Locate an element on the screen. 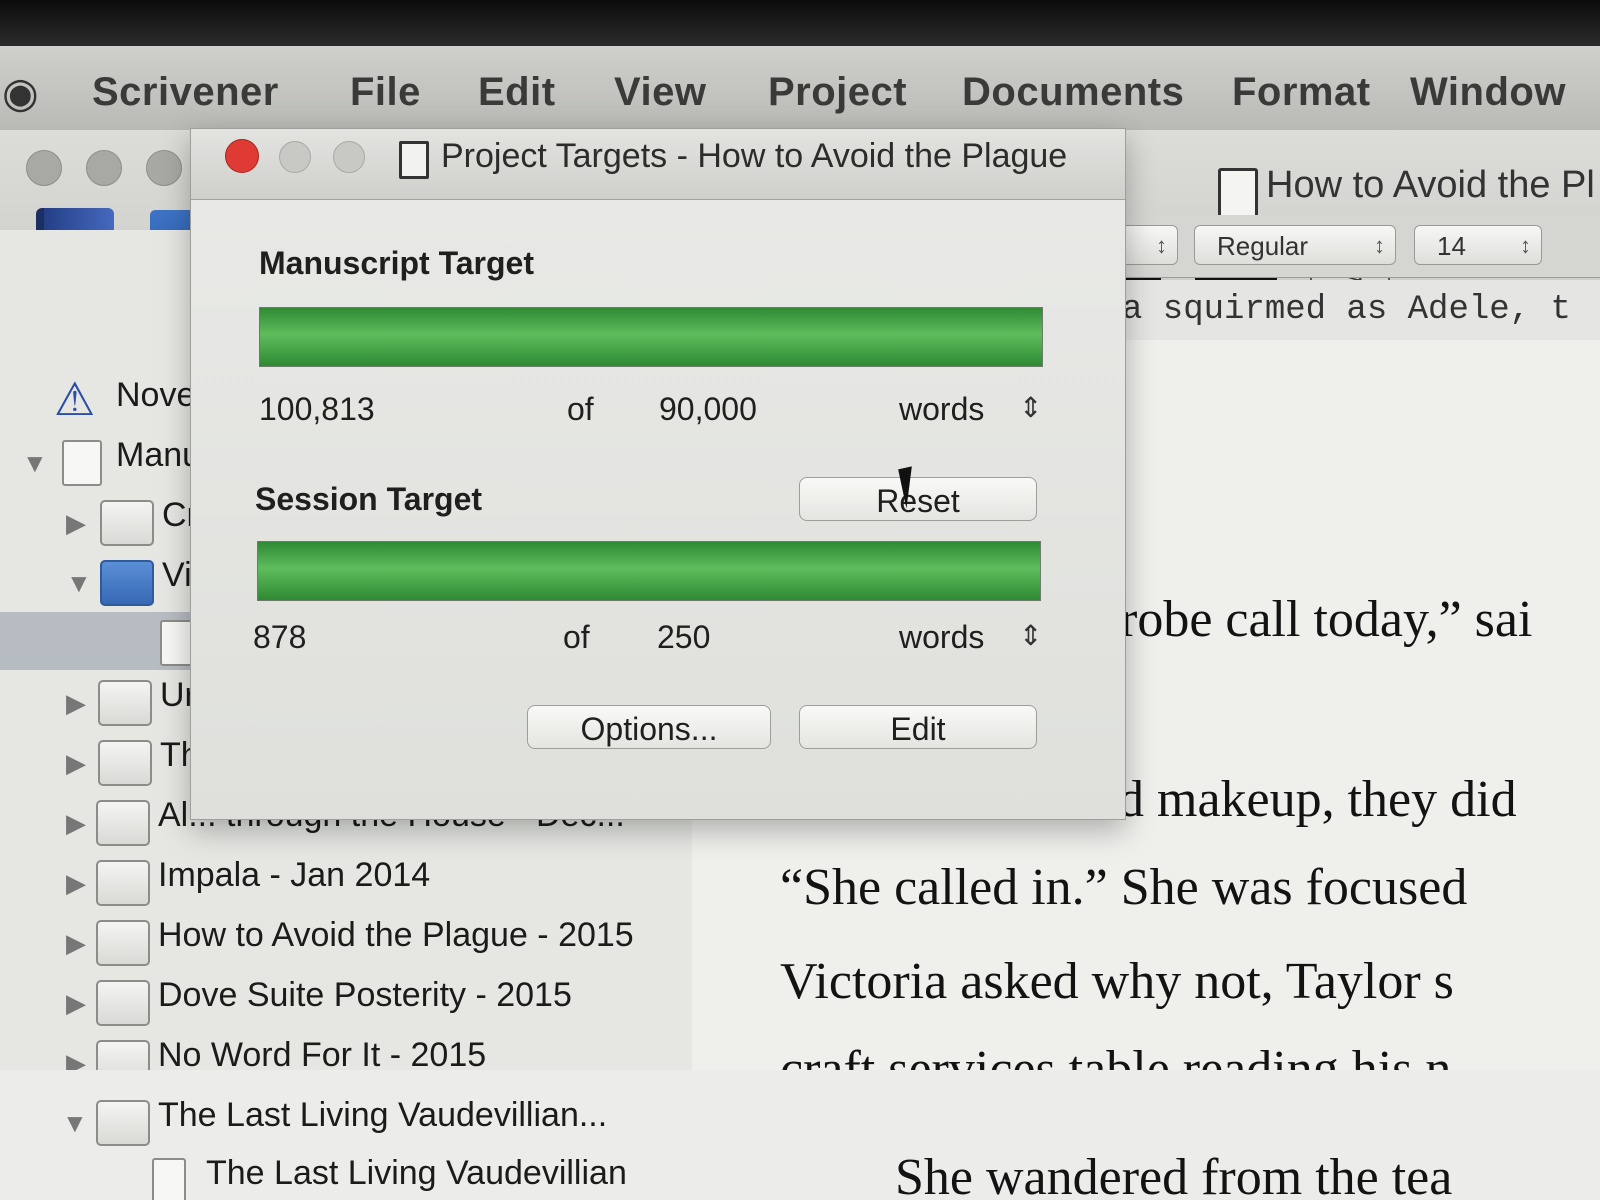 This screenshot has width=1600, height=1200. session-progress-fill is located at coordinates (649, 571).